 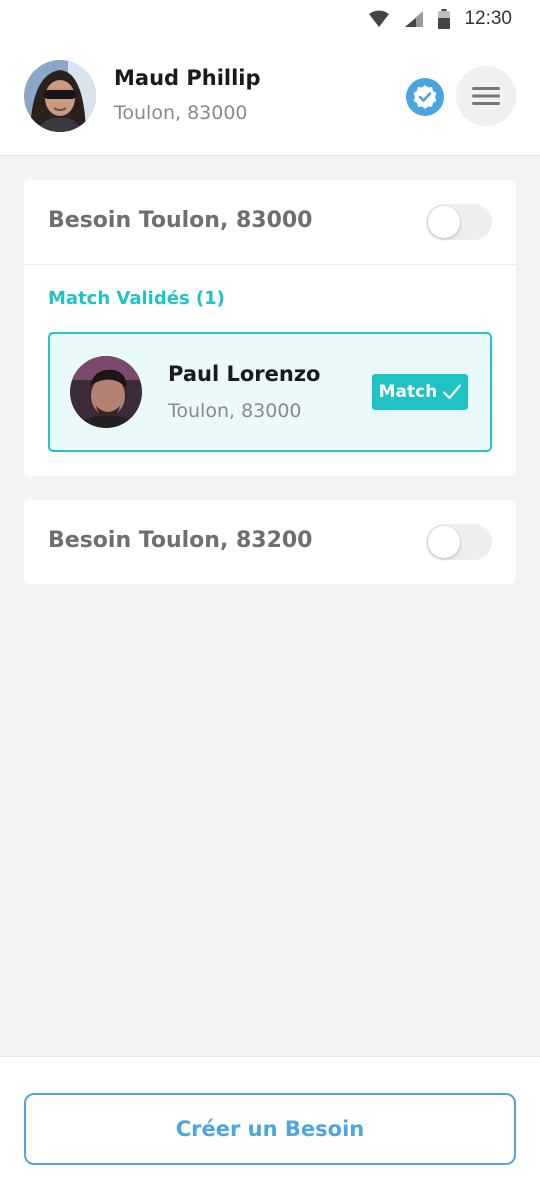 I want to click on match-location: Toulon, 83000, so click(x=235, y=411).